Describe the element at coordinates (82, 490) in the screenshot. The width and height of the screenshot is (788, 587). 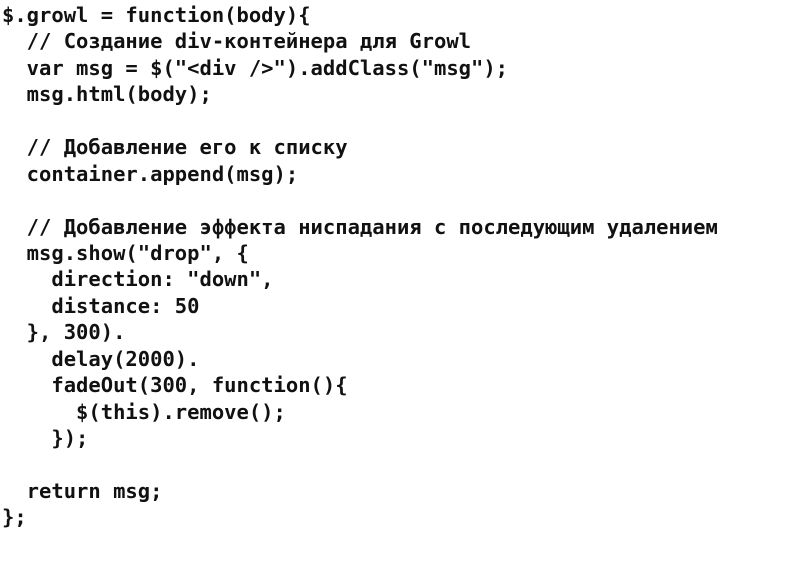
I see `code-line: return msg;` at that location.